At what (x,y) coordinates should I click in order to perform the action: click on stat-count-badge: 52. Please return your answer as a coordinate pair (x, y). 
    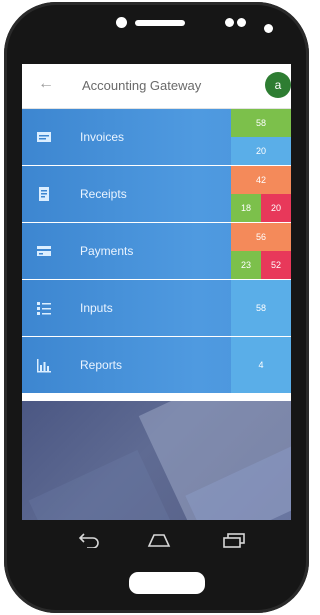
    Looking at the image, I should click on (276, 265).